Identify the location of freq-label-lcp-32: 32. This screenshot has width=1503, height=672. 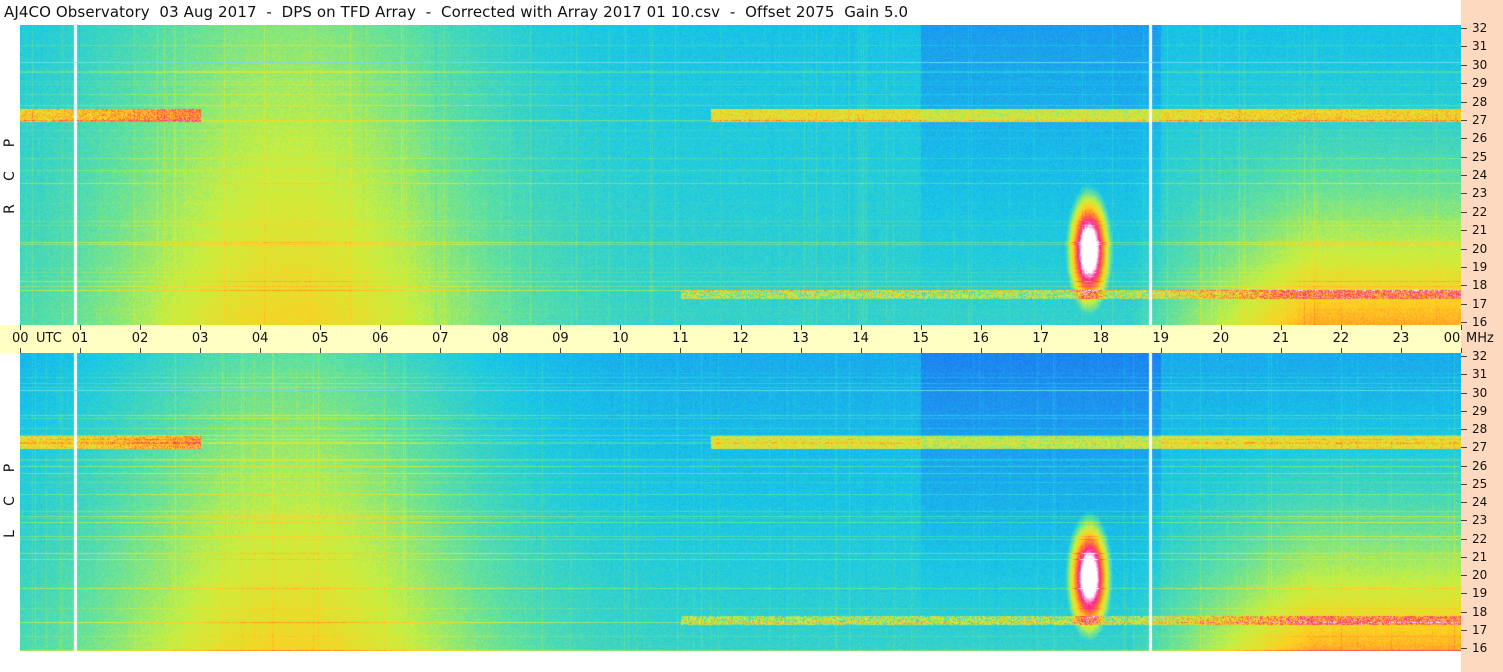
(1480, 356).